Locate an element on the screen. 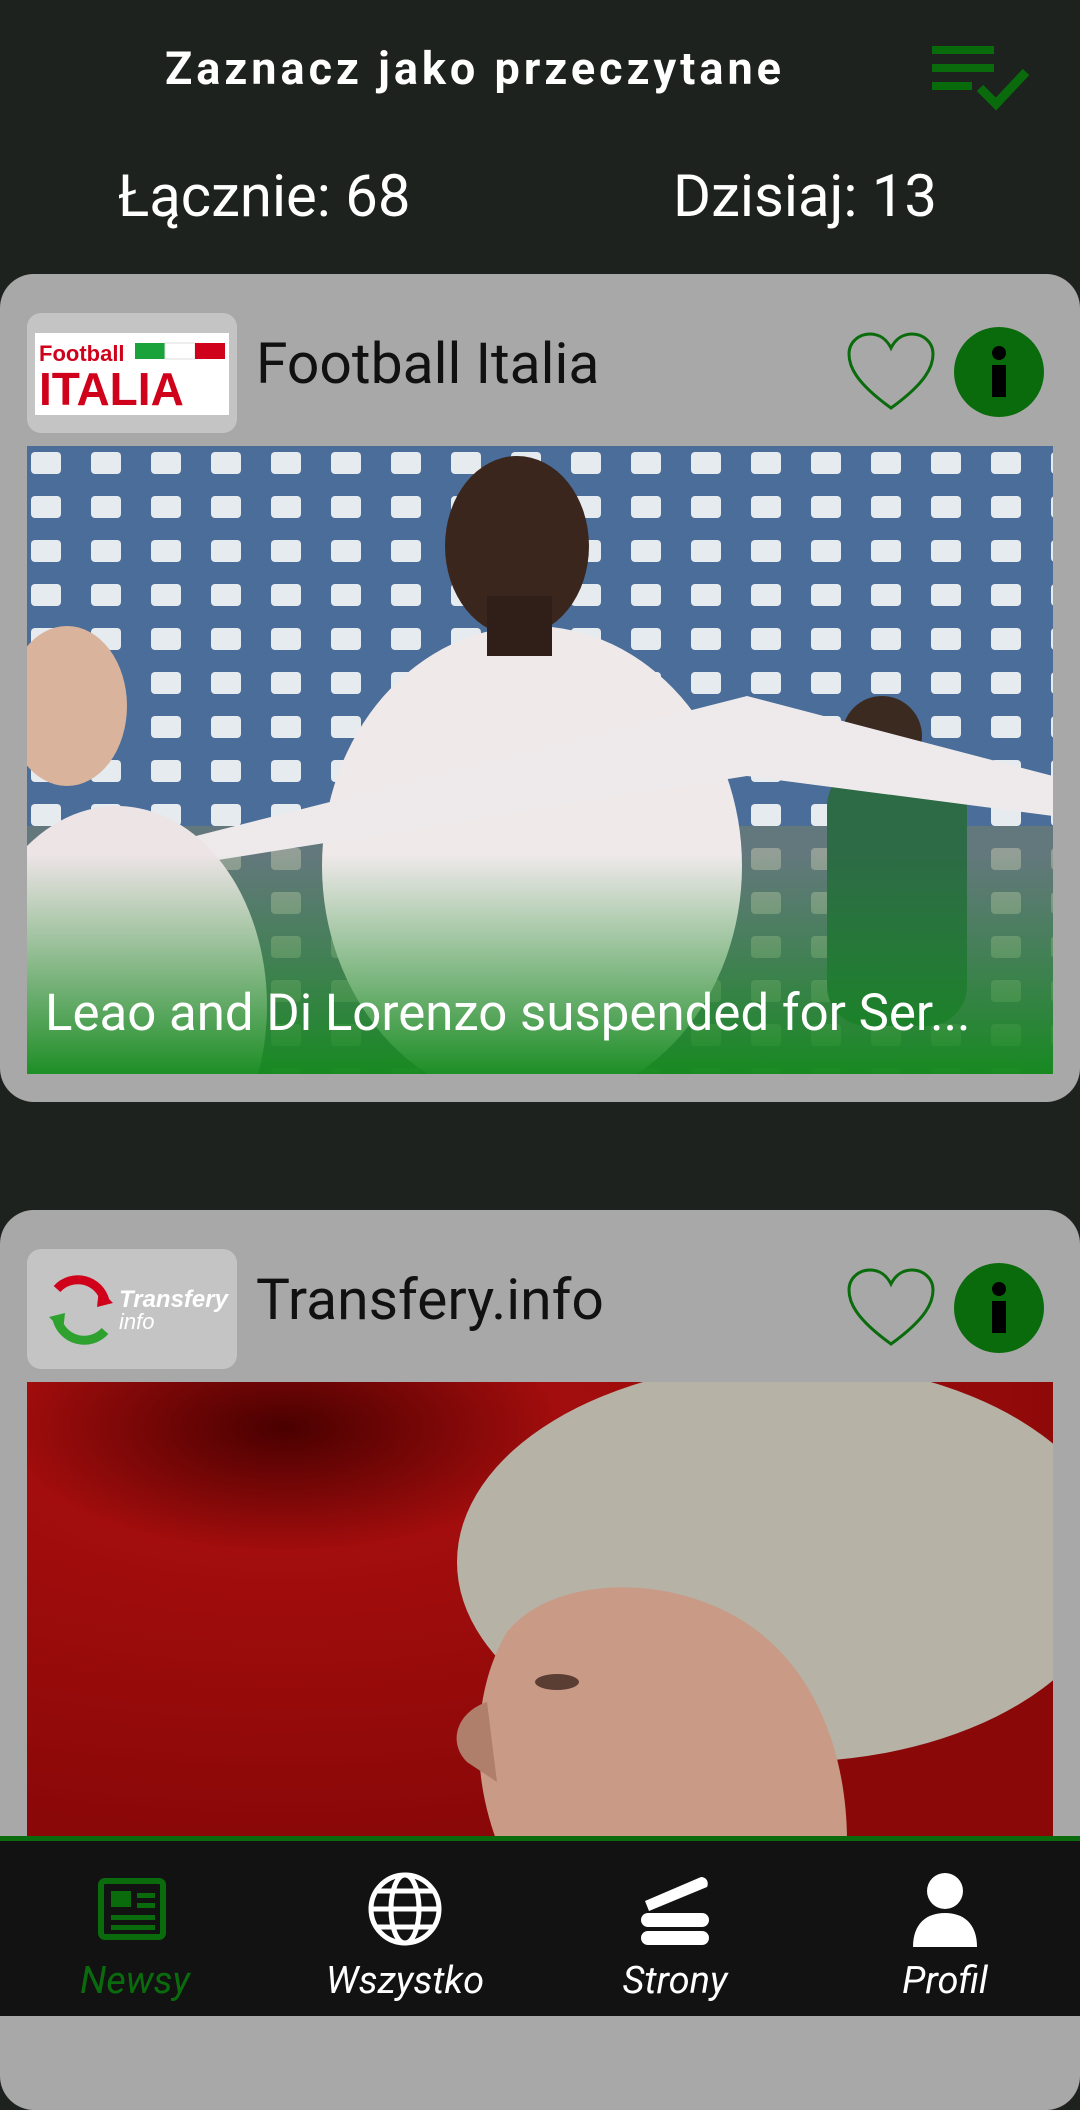 Image resolution: width=1080 pixels, height=2110 pixels. svg-text: ITALIA is located at coordinates (111, 389).